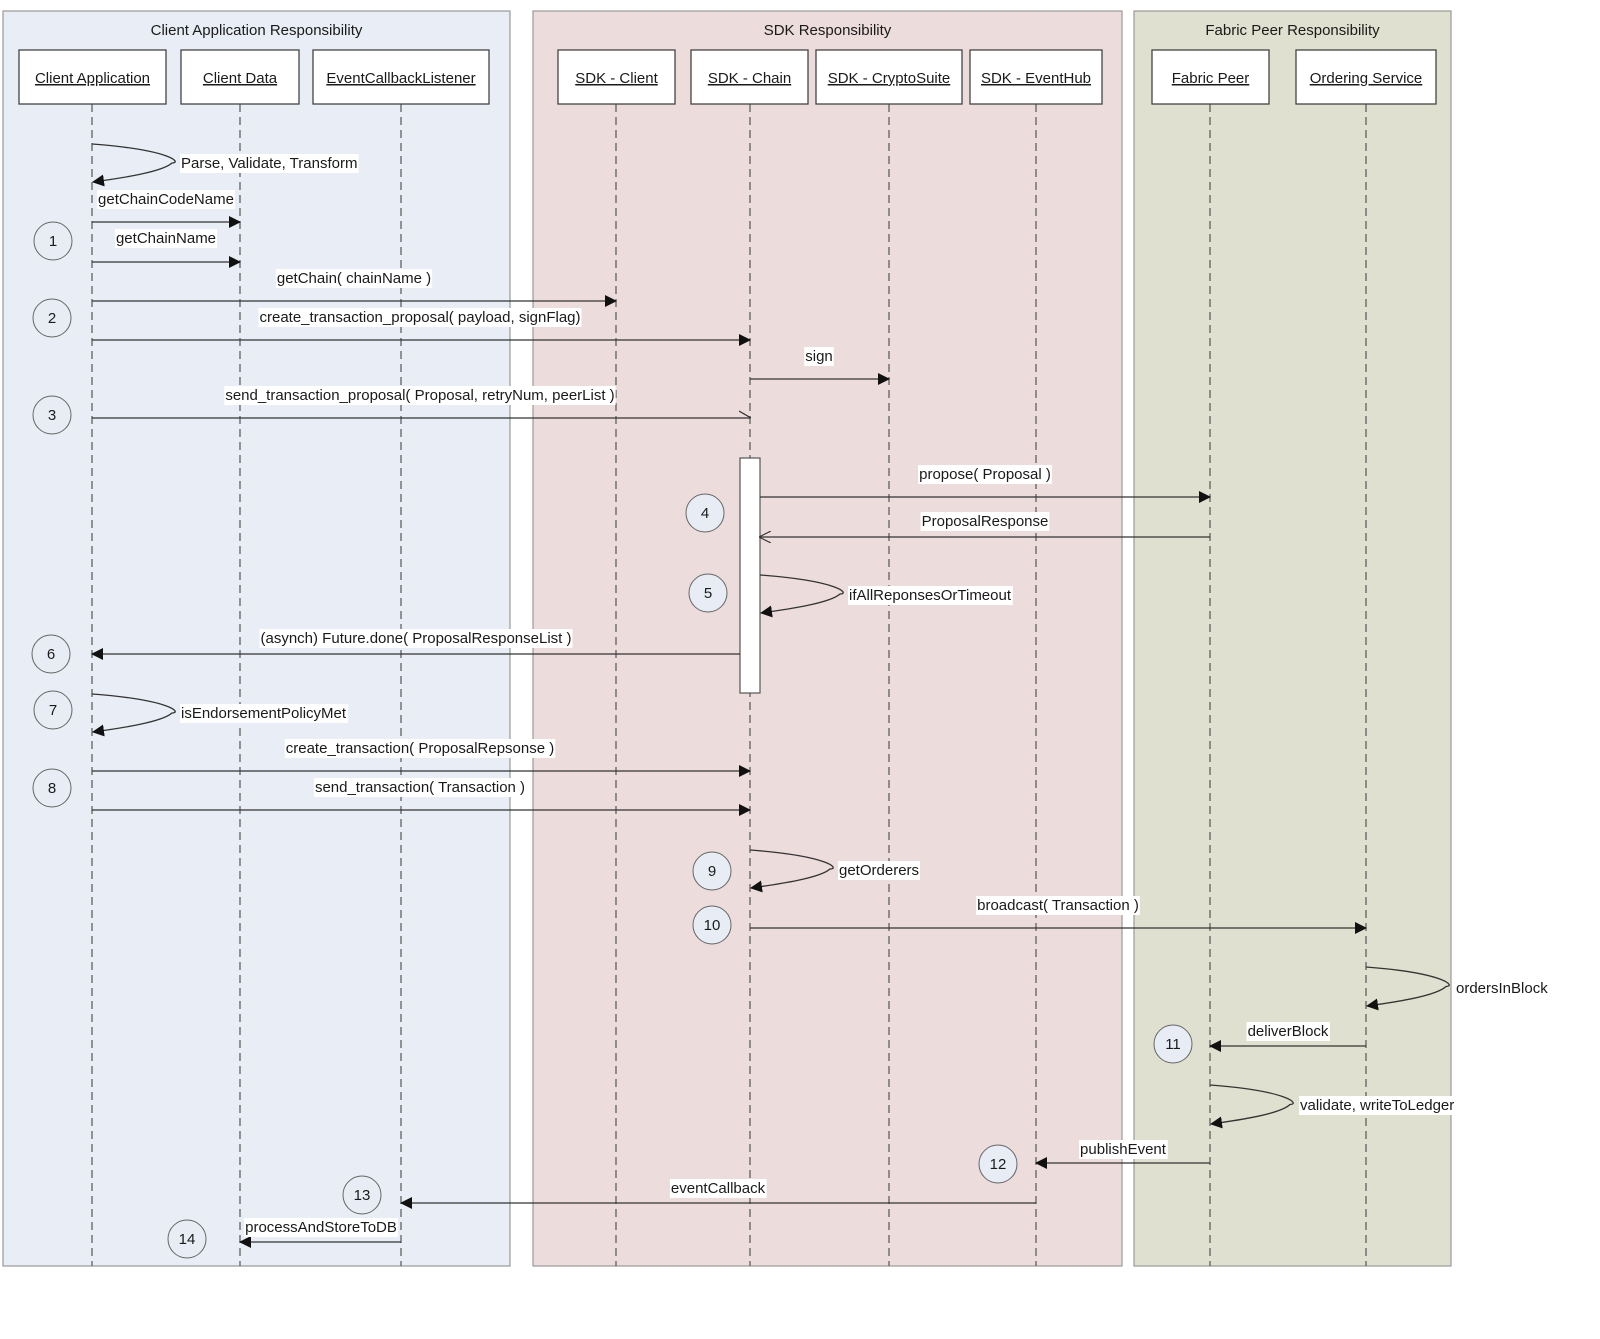 The height and width of the screenshot is (1339, 1600). I want to click on message-label: getOrderers, so click(879, 870).